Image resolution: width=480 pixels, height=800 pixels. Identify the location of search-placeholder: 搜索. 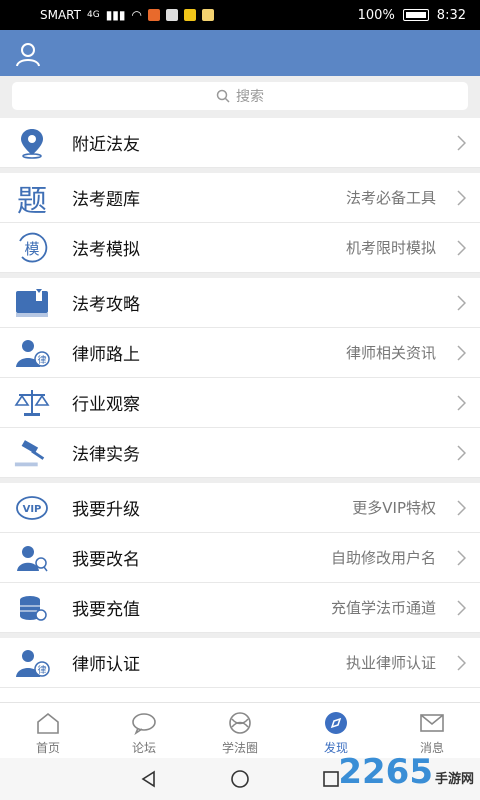
(250, 97).